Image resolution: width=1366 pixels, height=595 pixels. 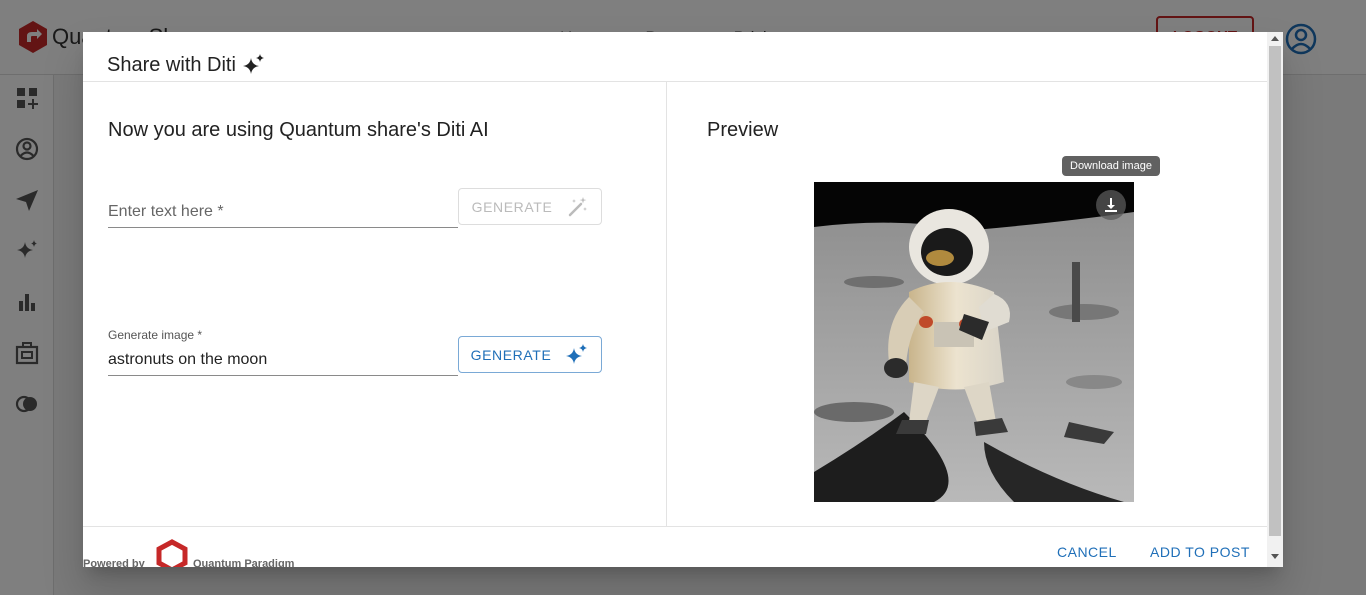 I want to click on magic-wand-icon, so click(x=578, y=206).